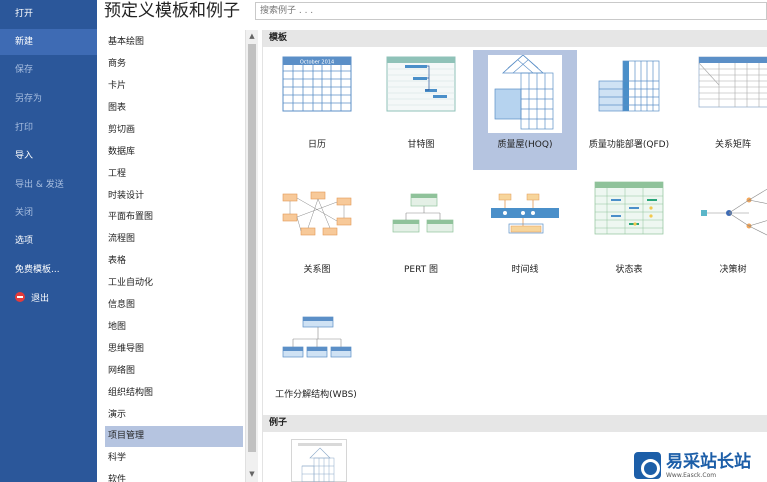 Image resolution: width=767 pixels, height=482 pixels. I want to click on category-item: 科学, so click(174, 458).